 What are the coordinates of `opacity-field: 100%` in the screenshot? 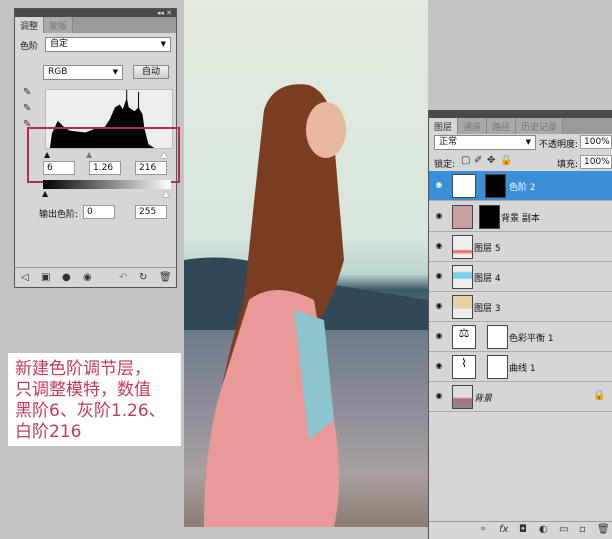 It's located at (596, 142).